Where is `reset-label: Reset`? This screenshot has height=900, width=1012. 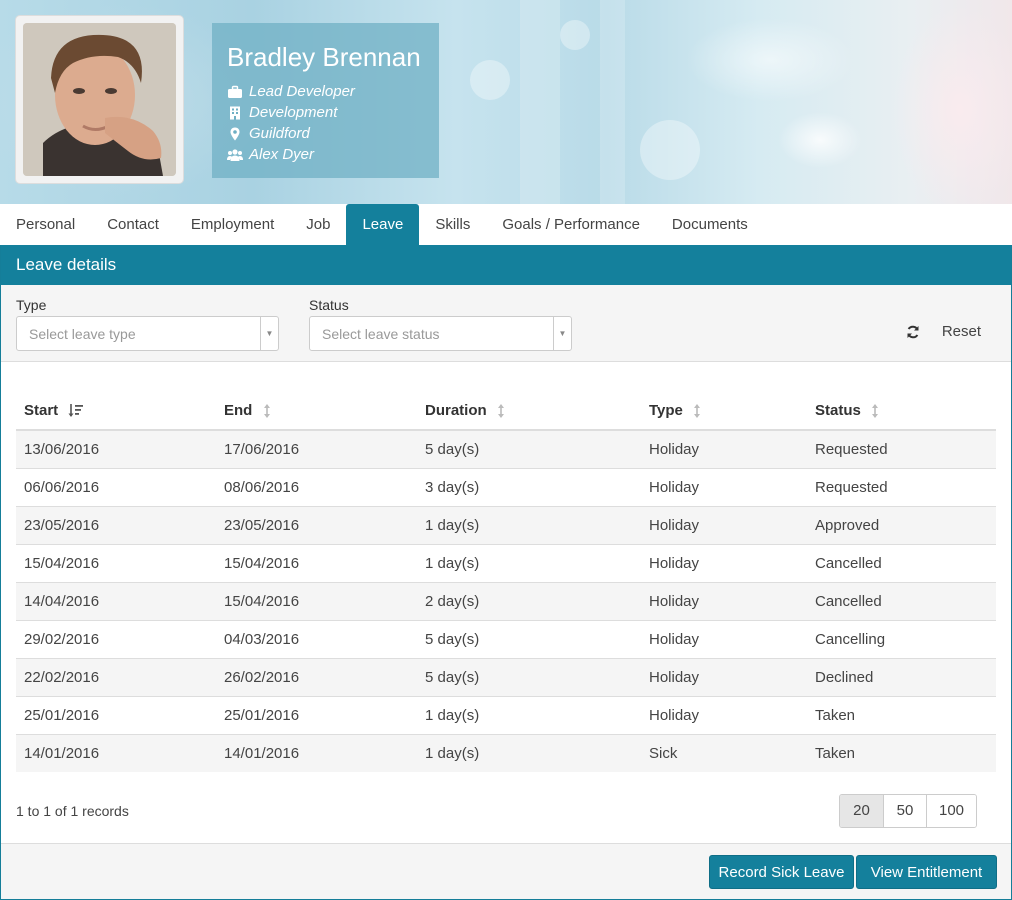
reset-label: Reset is located at coordinates (961, 331).